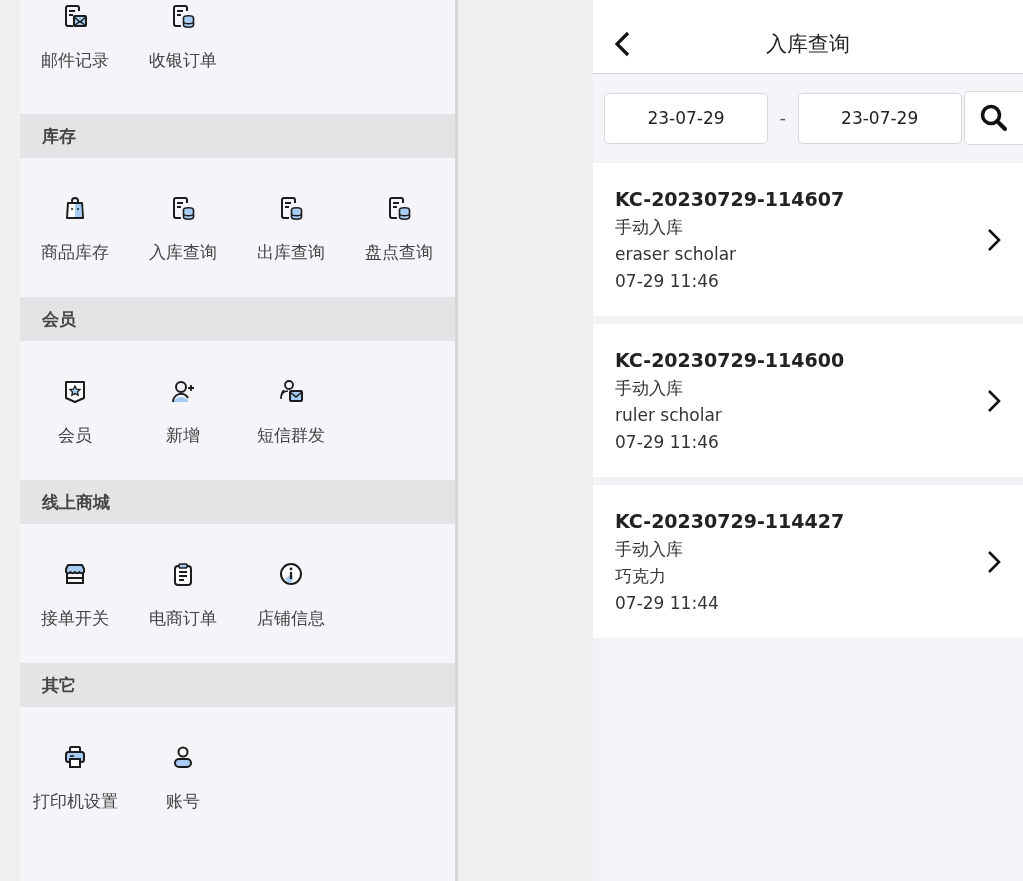  I want to click on menu-item: 收银订单, so click(183, 36).